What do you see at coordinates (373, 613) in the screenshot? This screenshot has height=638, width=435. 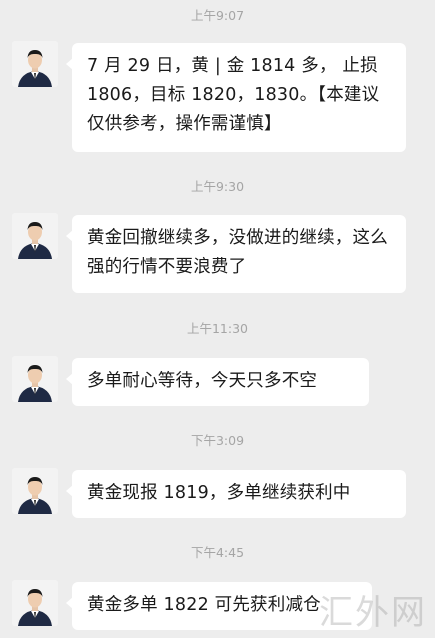 I see `watermark: 汇外网` at bounding box center [373, 613].